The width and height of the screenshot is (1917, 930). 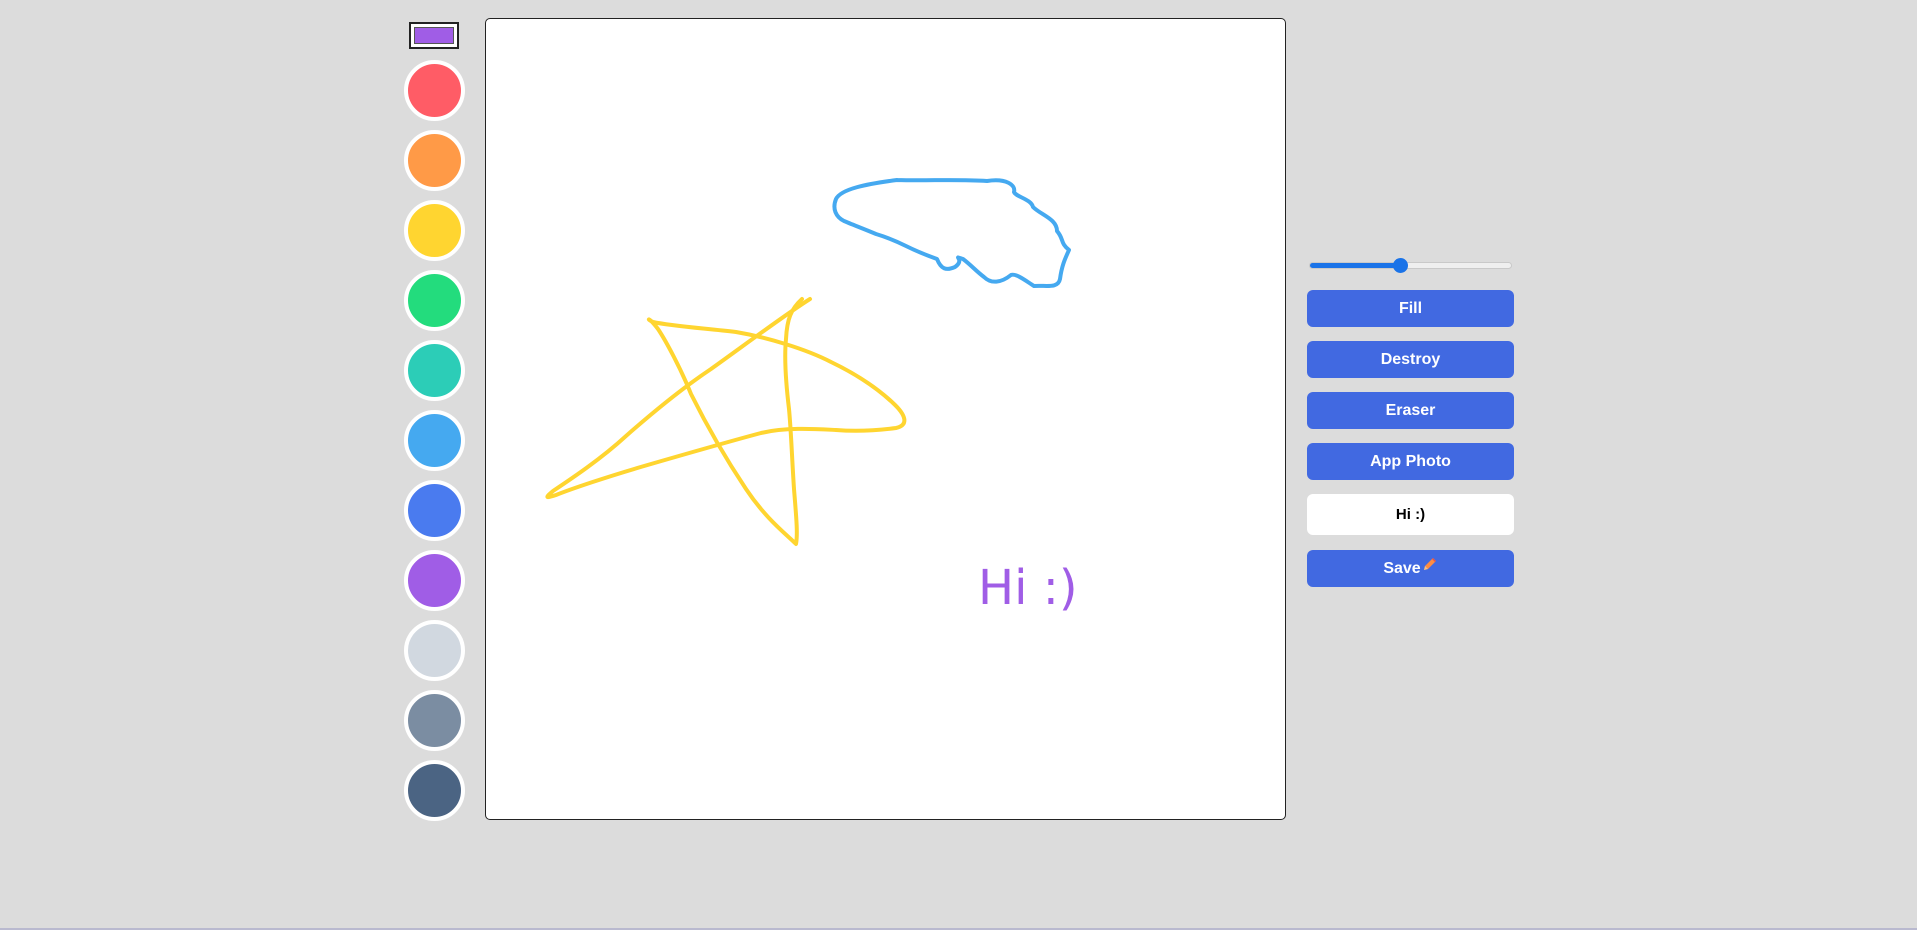 I want to click on star-stroke, so click(x=726, y=421).